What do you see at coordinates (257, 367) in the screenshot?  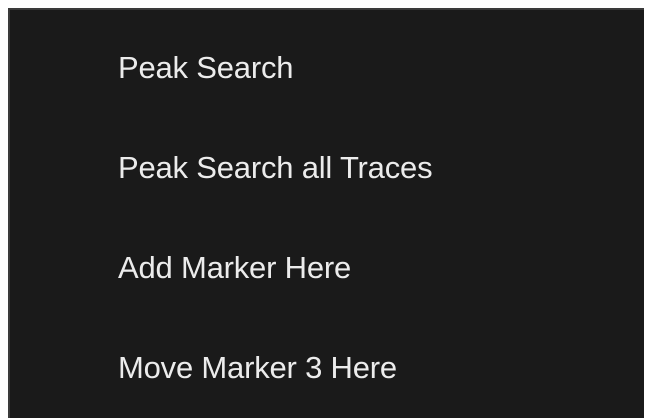 I see `menu-item-label: Move Marker 3 Here` at bounding box center [257, 367].